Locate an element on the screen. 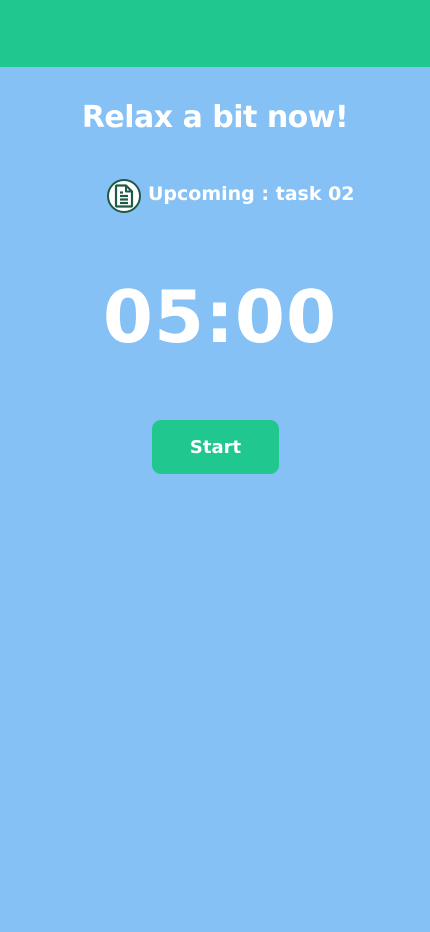 This screenshot has height=932, width=430. countdown-timer: 05:00 is located at coordinates (220, 317).